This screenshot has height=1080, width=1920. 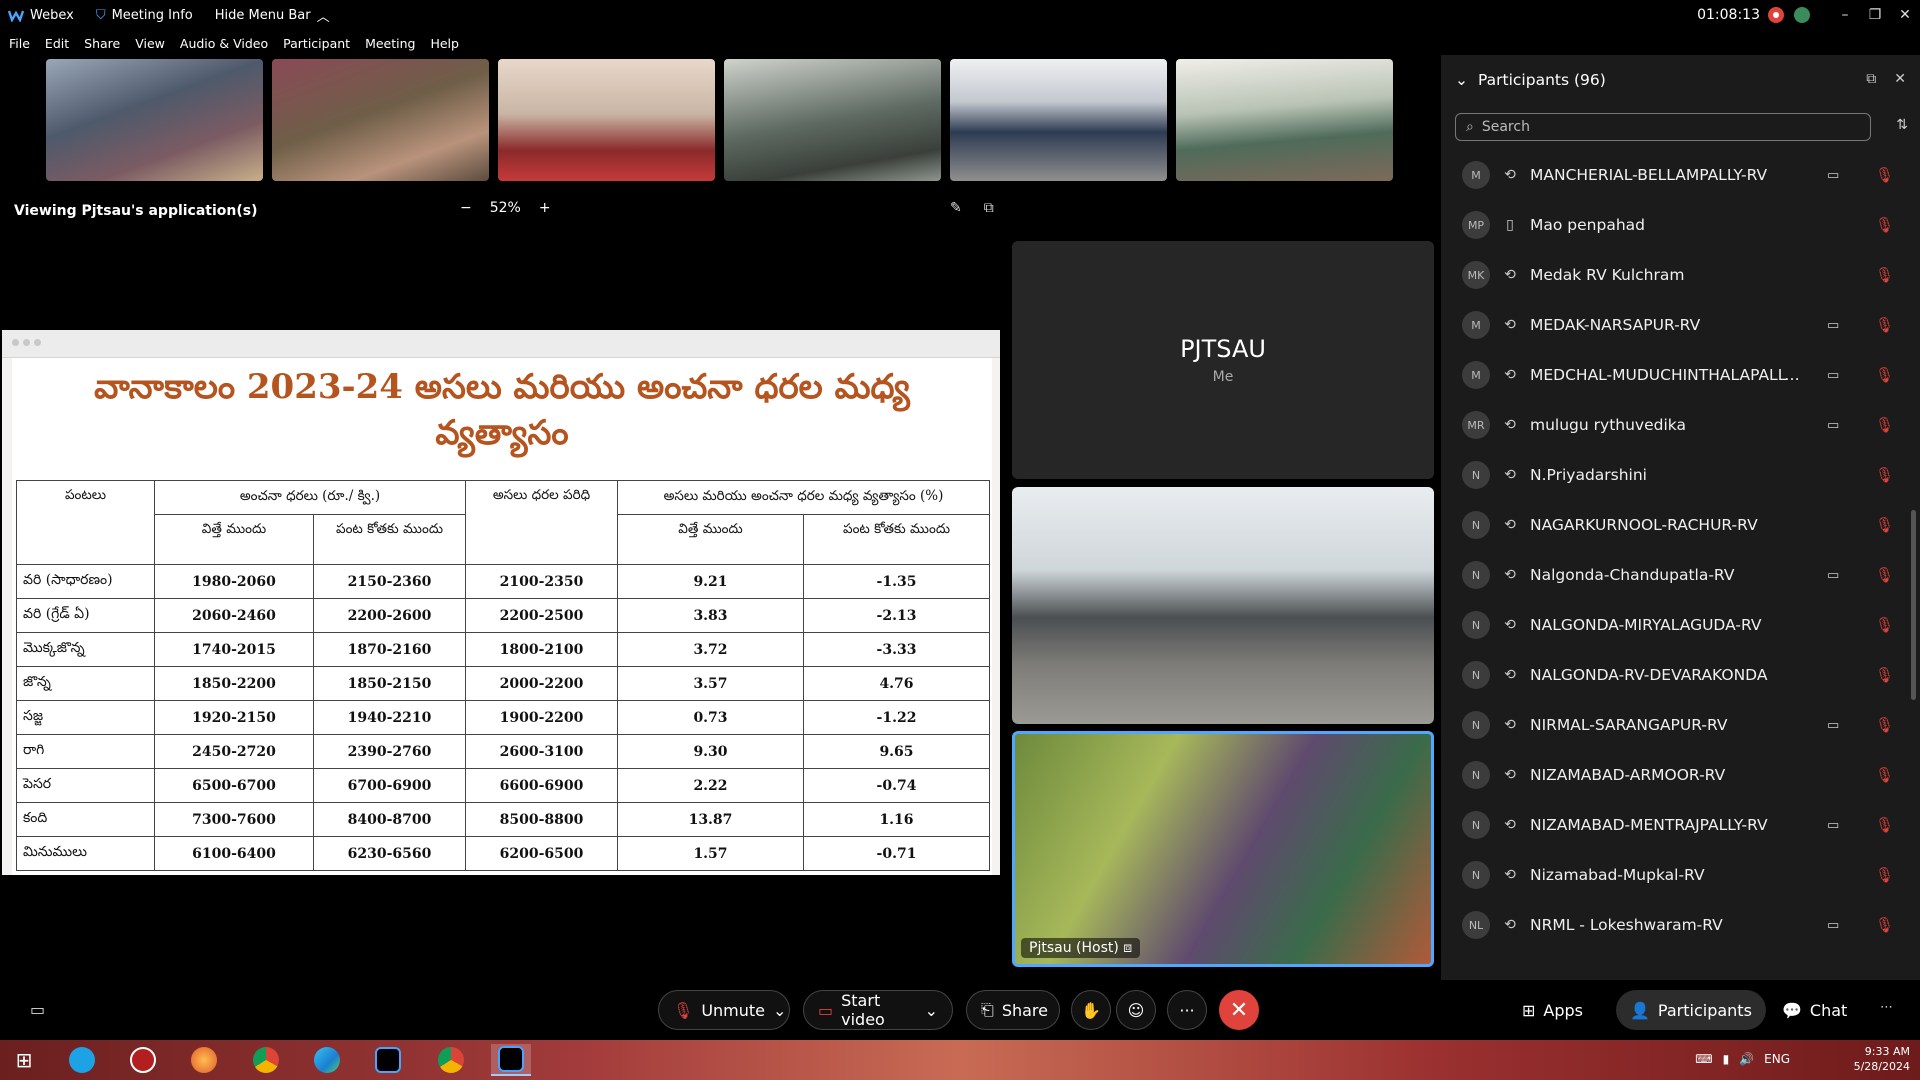 What do you see at coordinates (1691, 1010) in the screenshot?
I see `participants-button: 👤 Participants` at bounding box center [1691, 1010].